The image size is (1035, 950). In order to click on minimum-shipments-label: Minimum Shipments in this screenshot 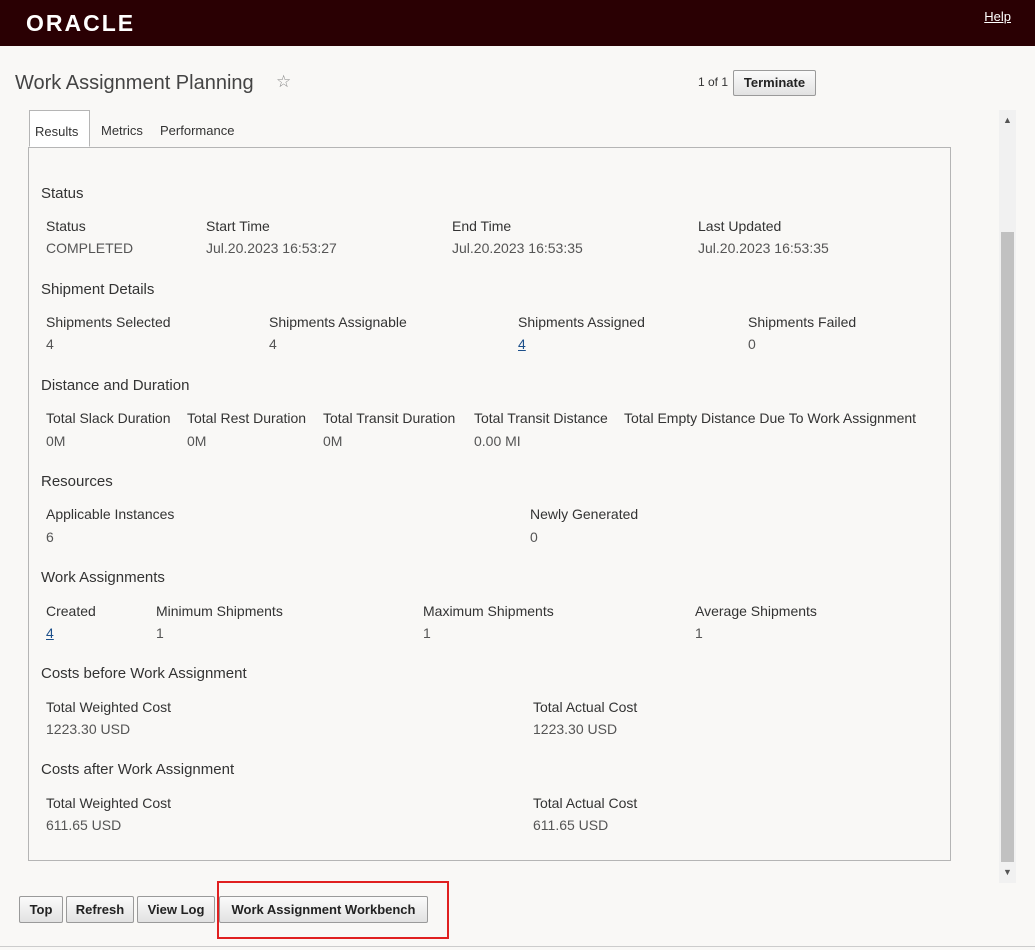, I will do `click(219, 611)`.